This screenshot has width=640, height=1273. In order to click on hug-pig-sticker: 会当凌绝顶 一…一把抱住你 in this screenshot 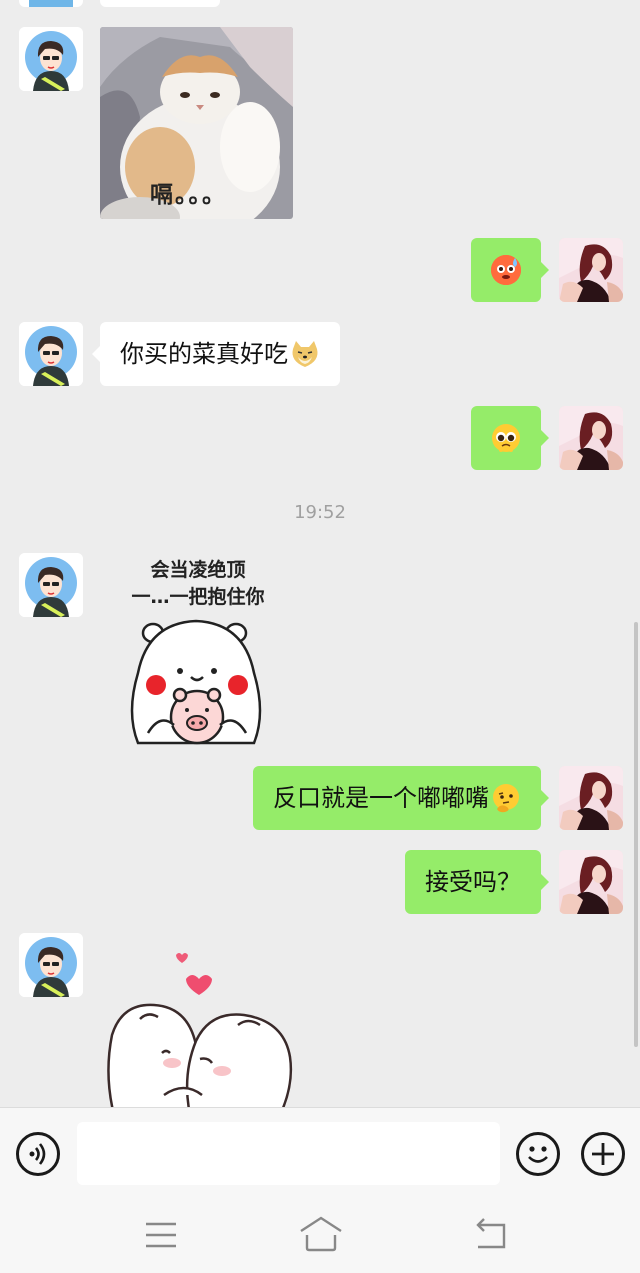, I will do `click(198, 652)`.